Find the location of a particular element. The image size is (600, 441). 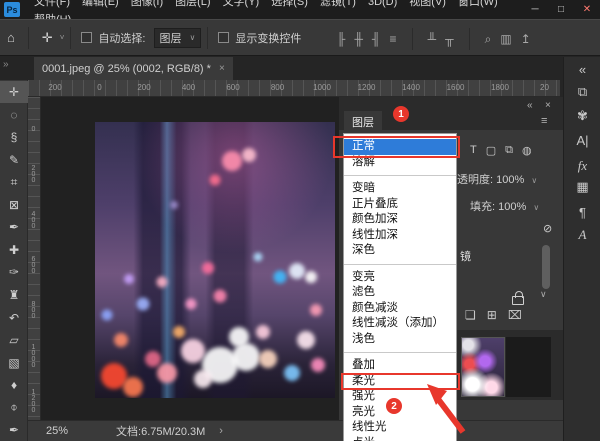

workspace-icon: ▥ is located at coordinates (505, 39).